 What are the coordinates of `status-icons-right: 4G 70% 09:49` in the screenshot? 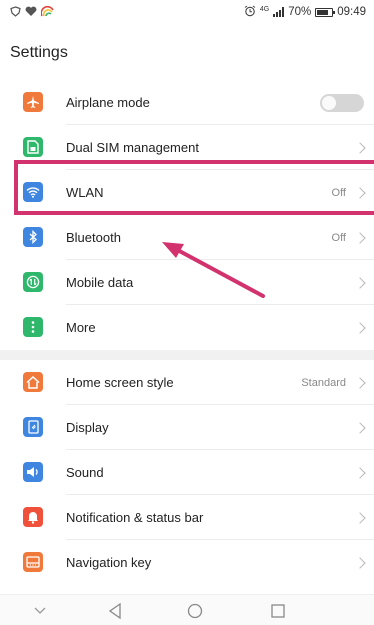 It's located at (305, 12).